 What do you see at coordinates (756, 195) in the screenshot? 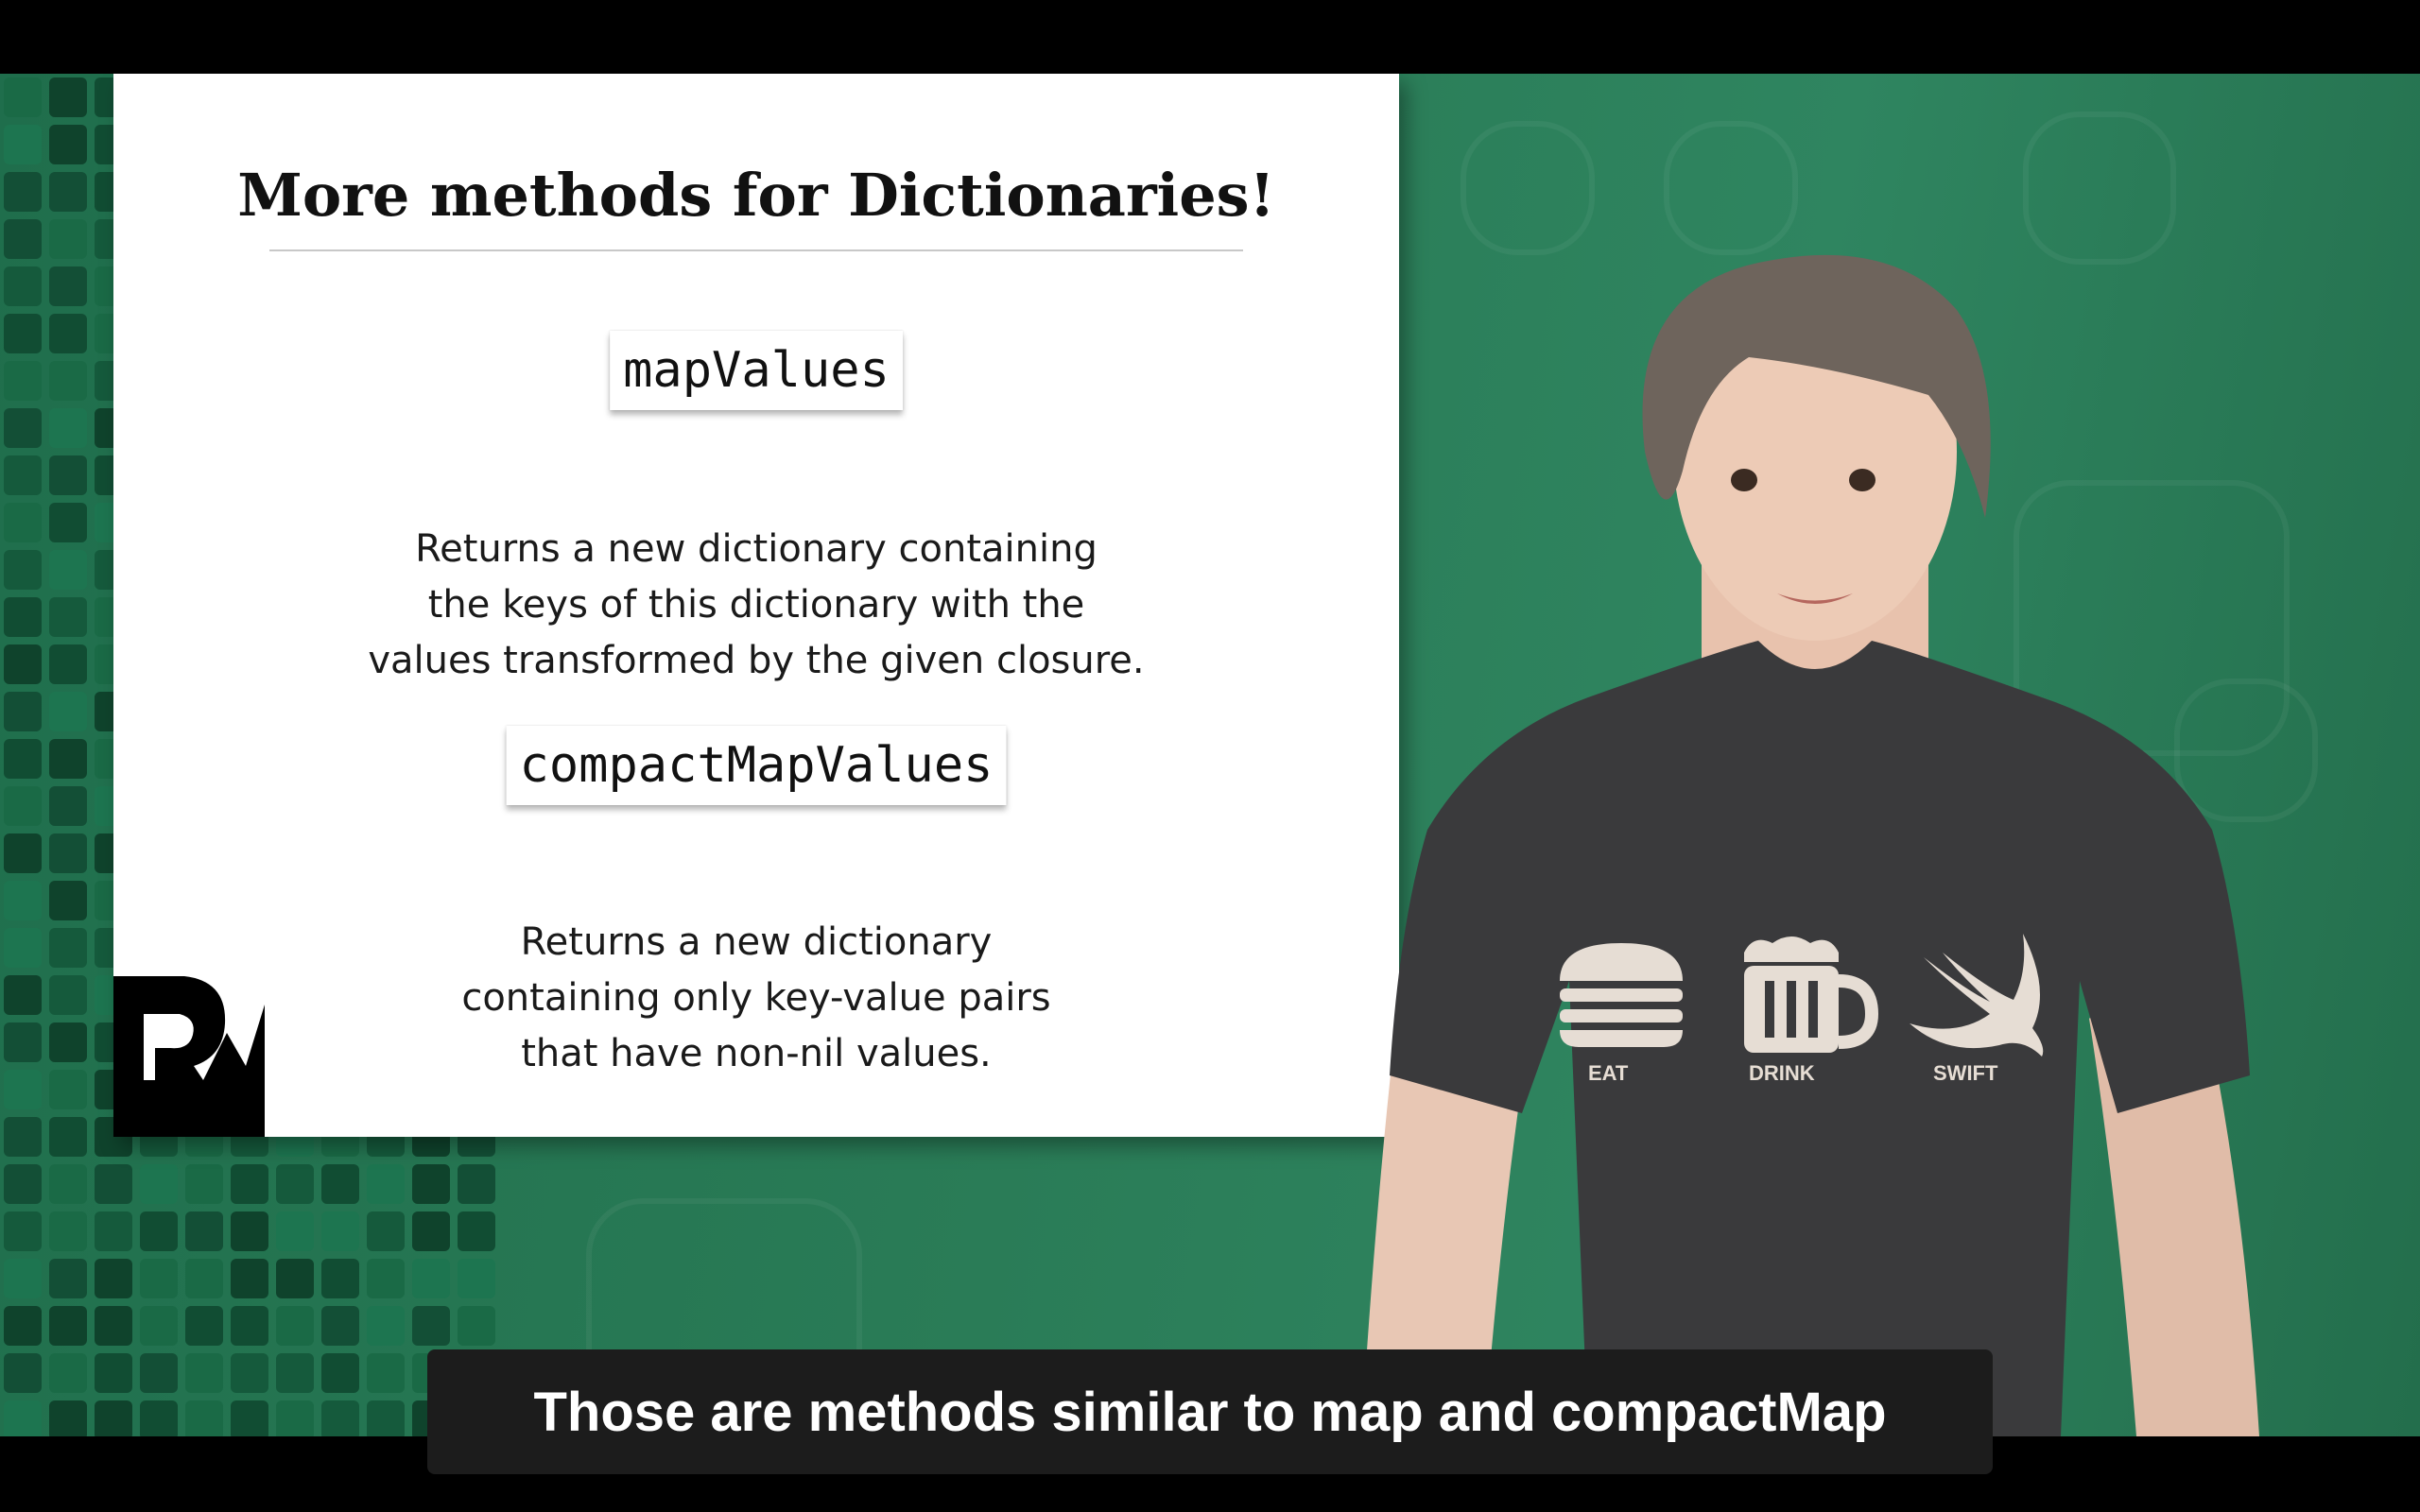
I see `slide-title: More methods for Dictionaries!` at bounding box center [756, 195].